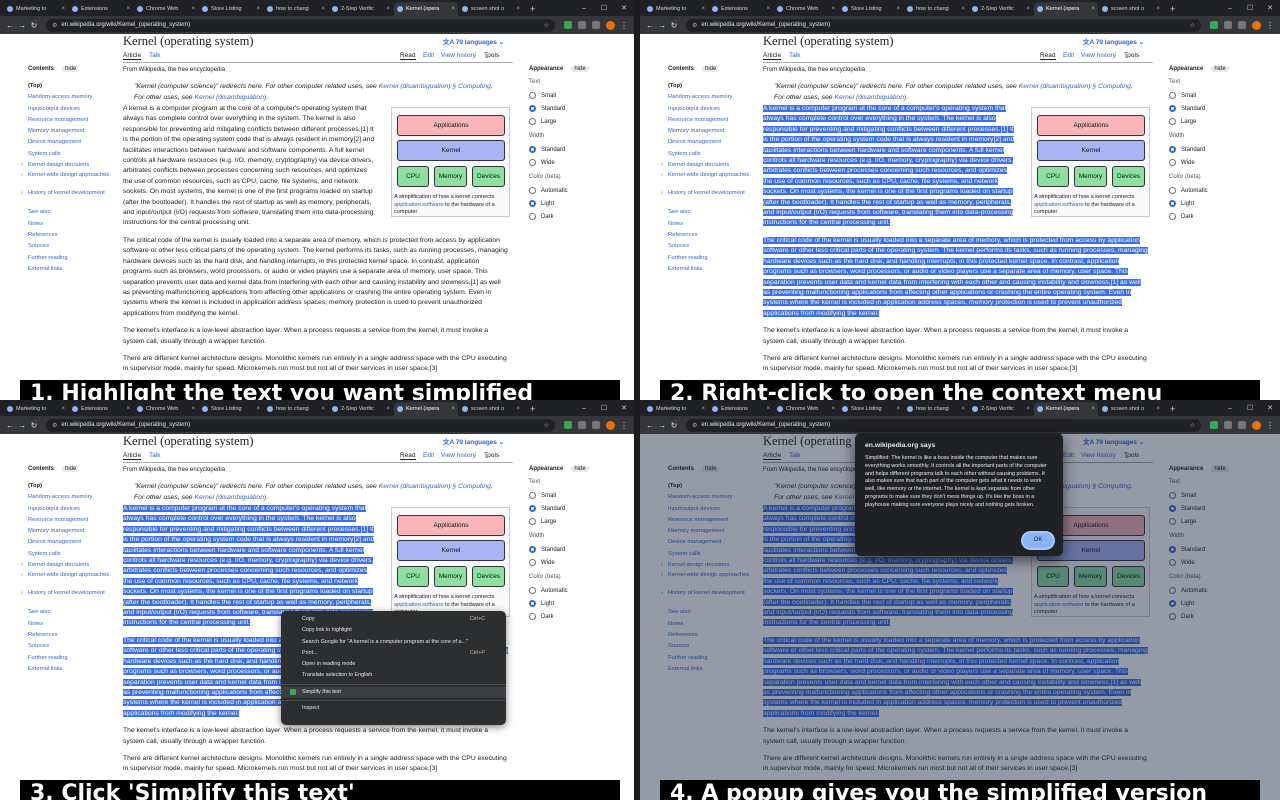  I want to click on toc-item: Sources, so click(712, 246).